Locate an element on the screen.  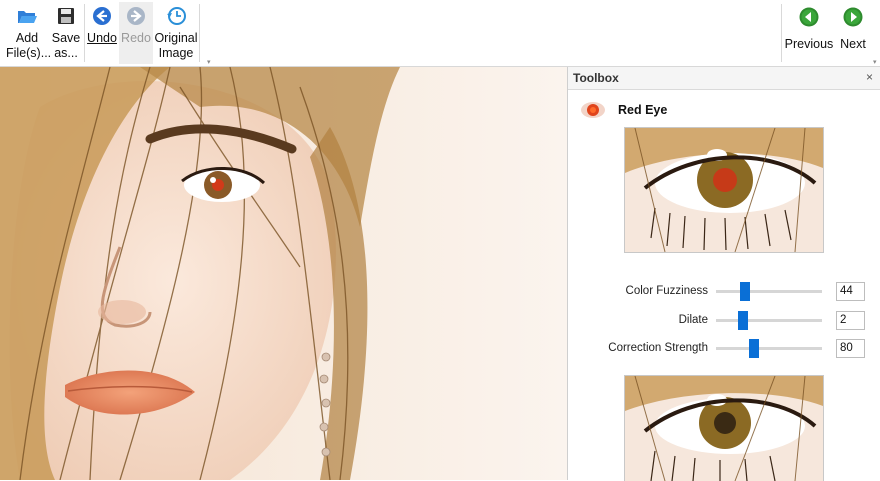
before-preview-image is located at coordinates (724, 190).